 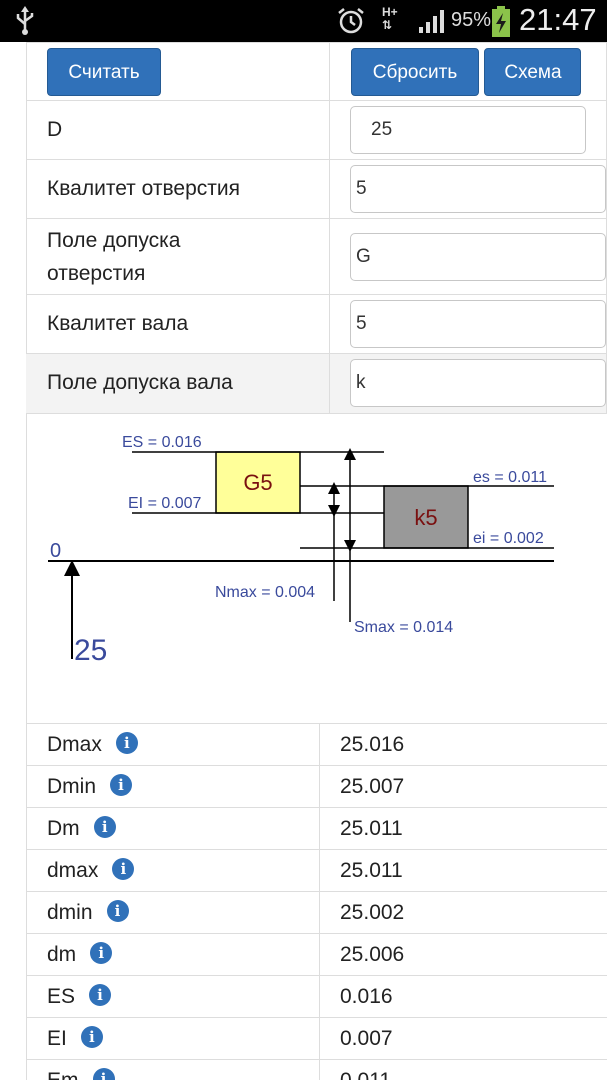 What do you see at coordinates (257, 482) in the screenshot?
I see `hole-box-label: G5` at bounding box center [257, 482].